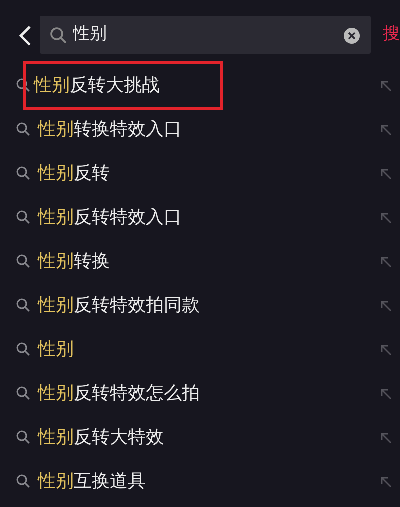  What do you see at coordinates (100, 437) in the screenshot?
I see `suggestion-item: 性别反转大特效` at bounding box center [100, 437].